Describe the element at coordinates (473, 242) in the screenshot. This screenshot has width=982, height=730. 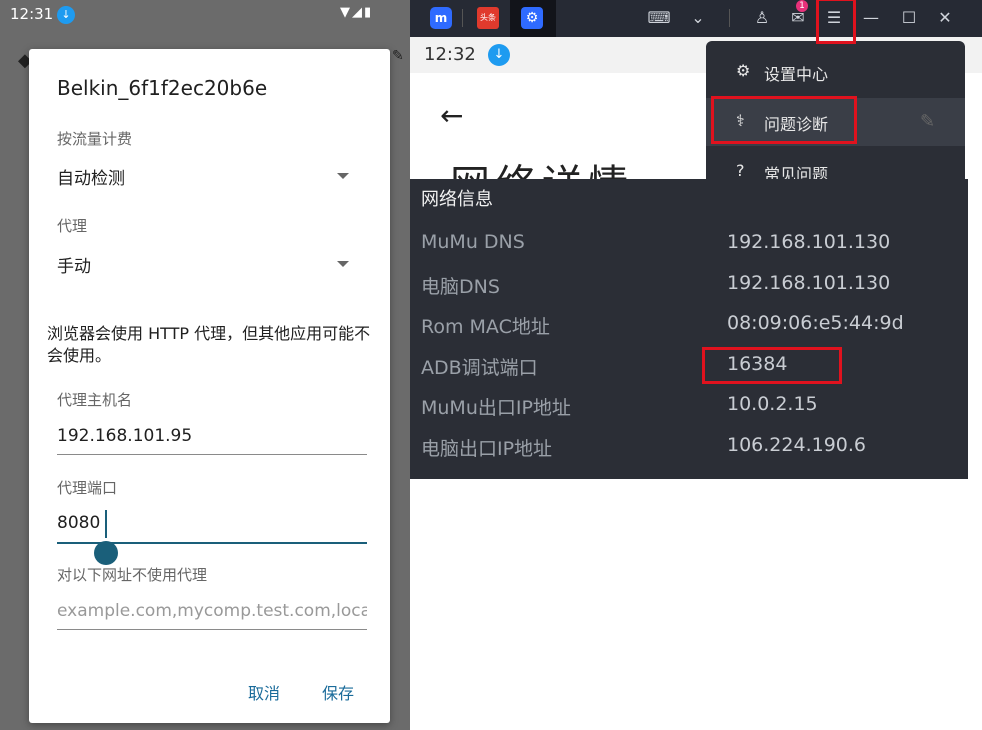
I see `info-key: MuMu DNS` at that location.